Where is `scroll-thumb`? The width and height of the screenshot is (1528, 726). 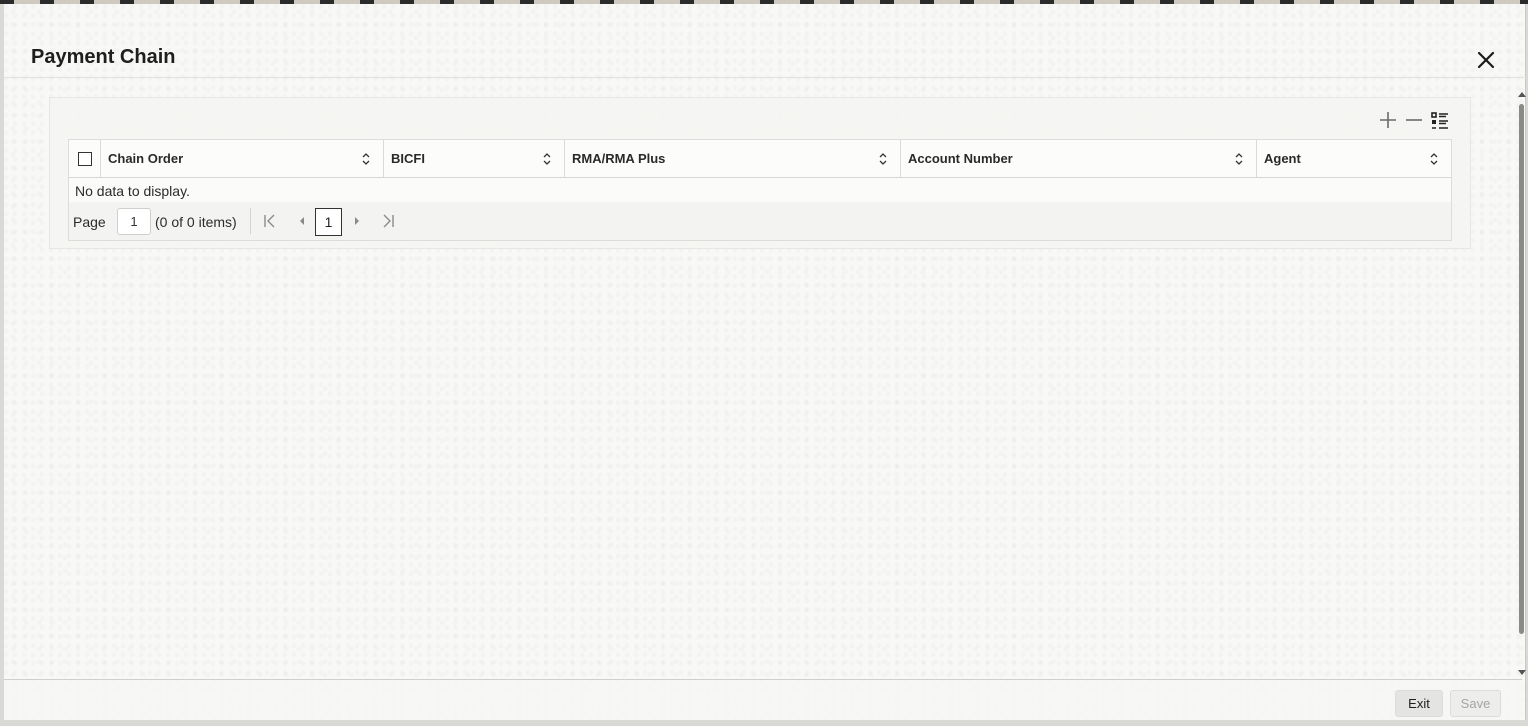 scroll-thumb is located at coordinates (1521, 369).